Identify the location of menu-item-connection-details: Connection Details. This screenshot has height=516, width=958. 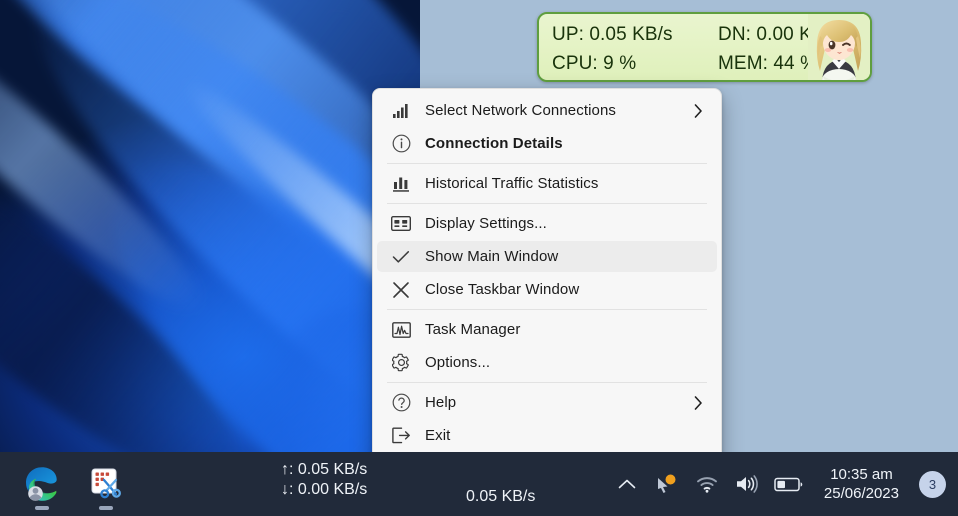
(547, 143).